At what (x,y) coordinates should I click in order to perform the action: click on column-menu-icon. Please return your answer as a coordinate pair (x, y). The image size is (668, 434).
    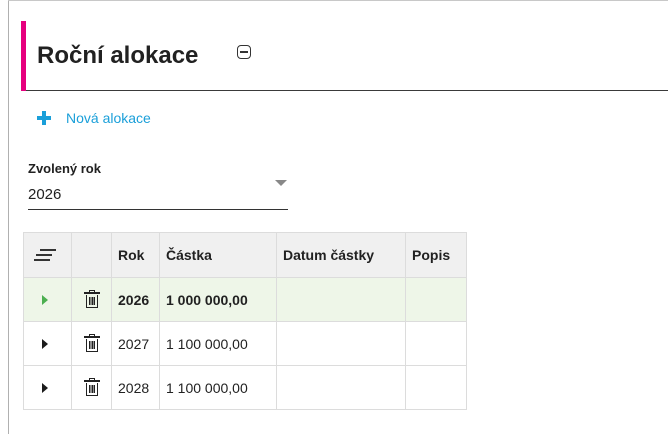
    Looking at the image, I should click on (45, 255).